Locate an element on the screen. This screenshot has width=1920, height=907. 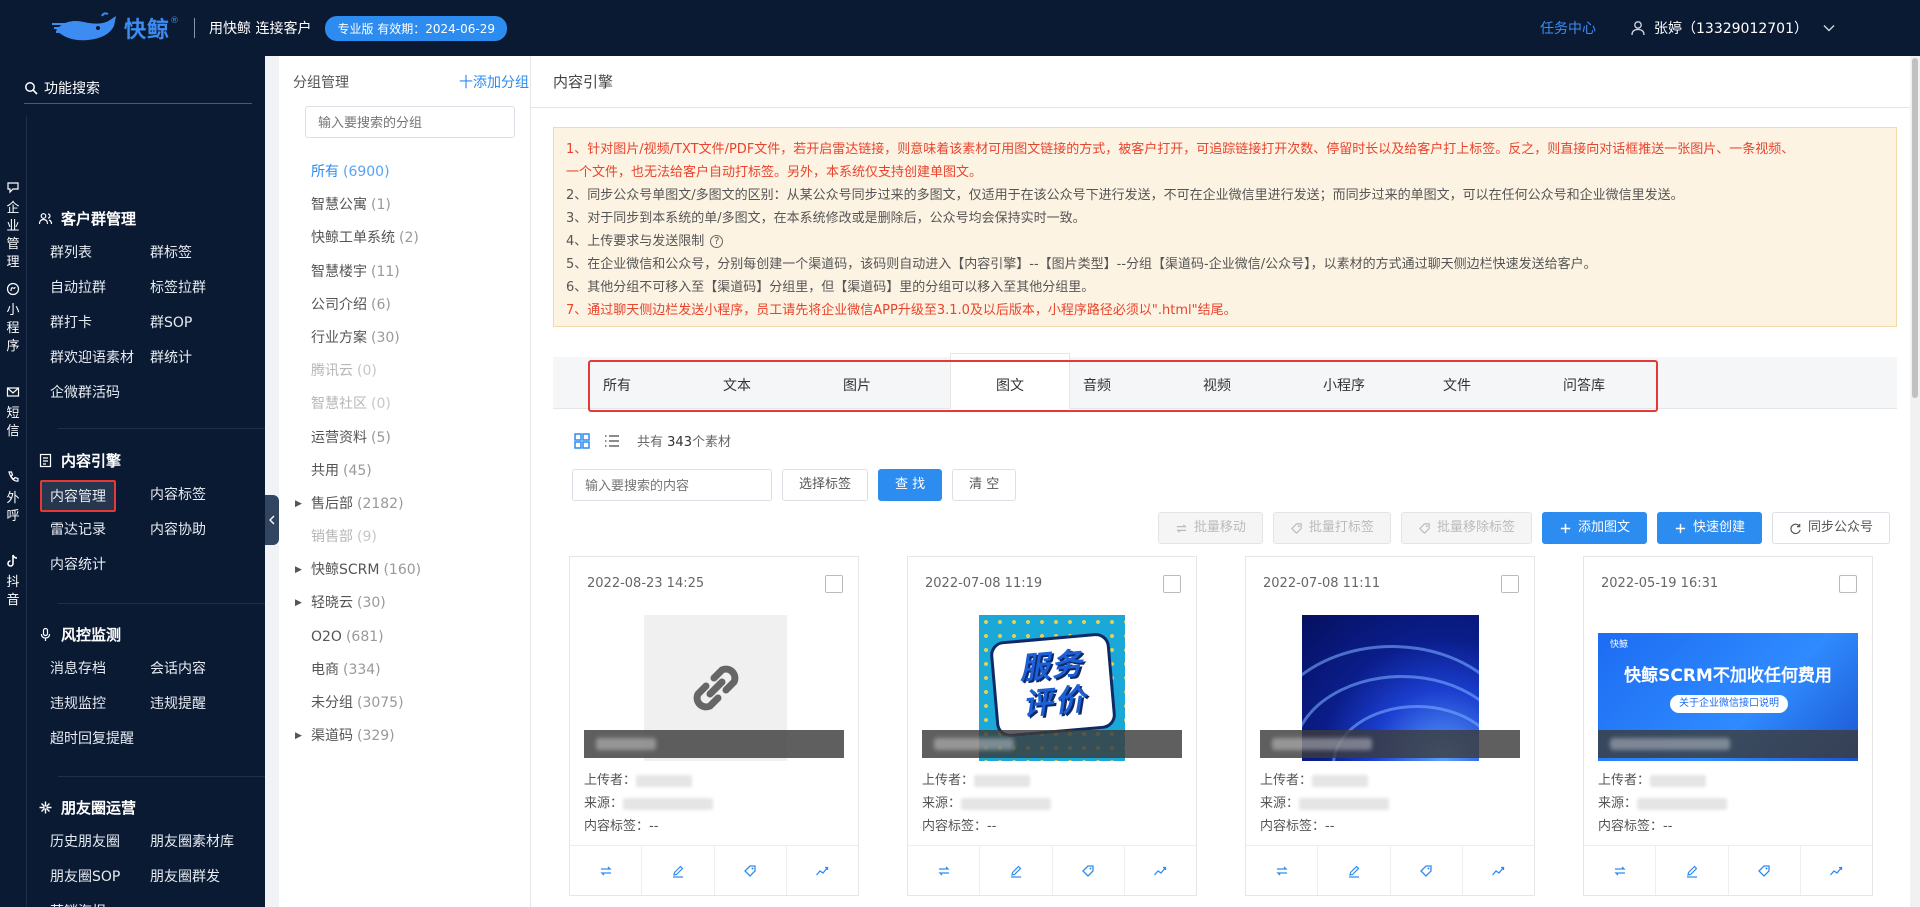
group-item: 共用 (45) is located at coordinates (408, 471).